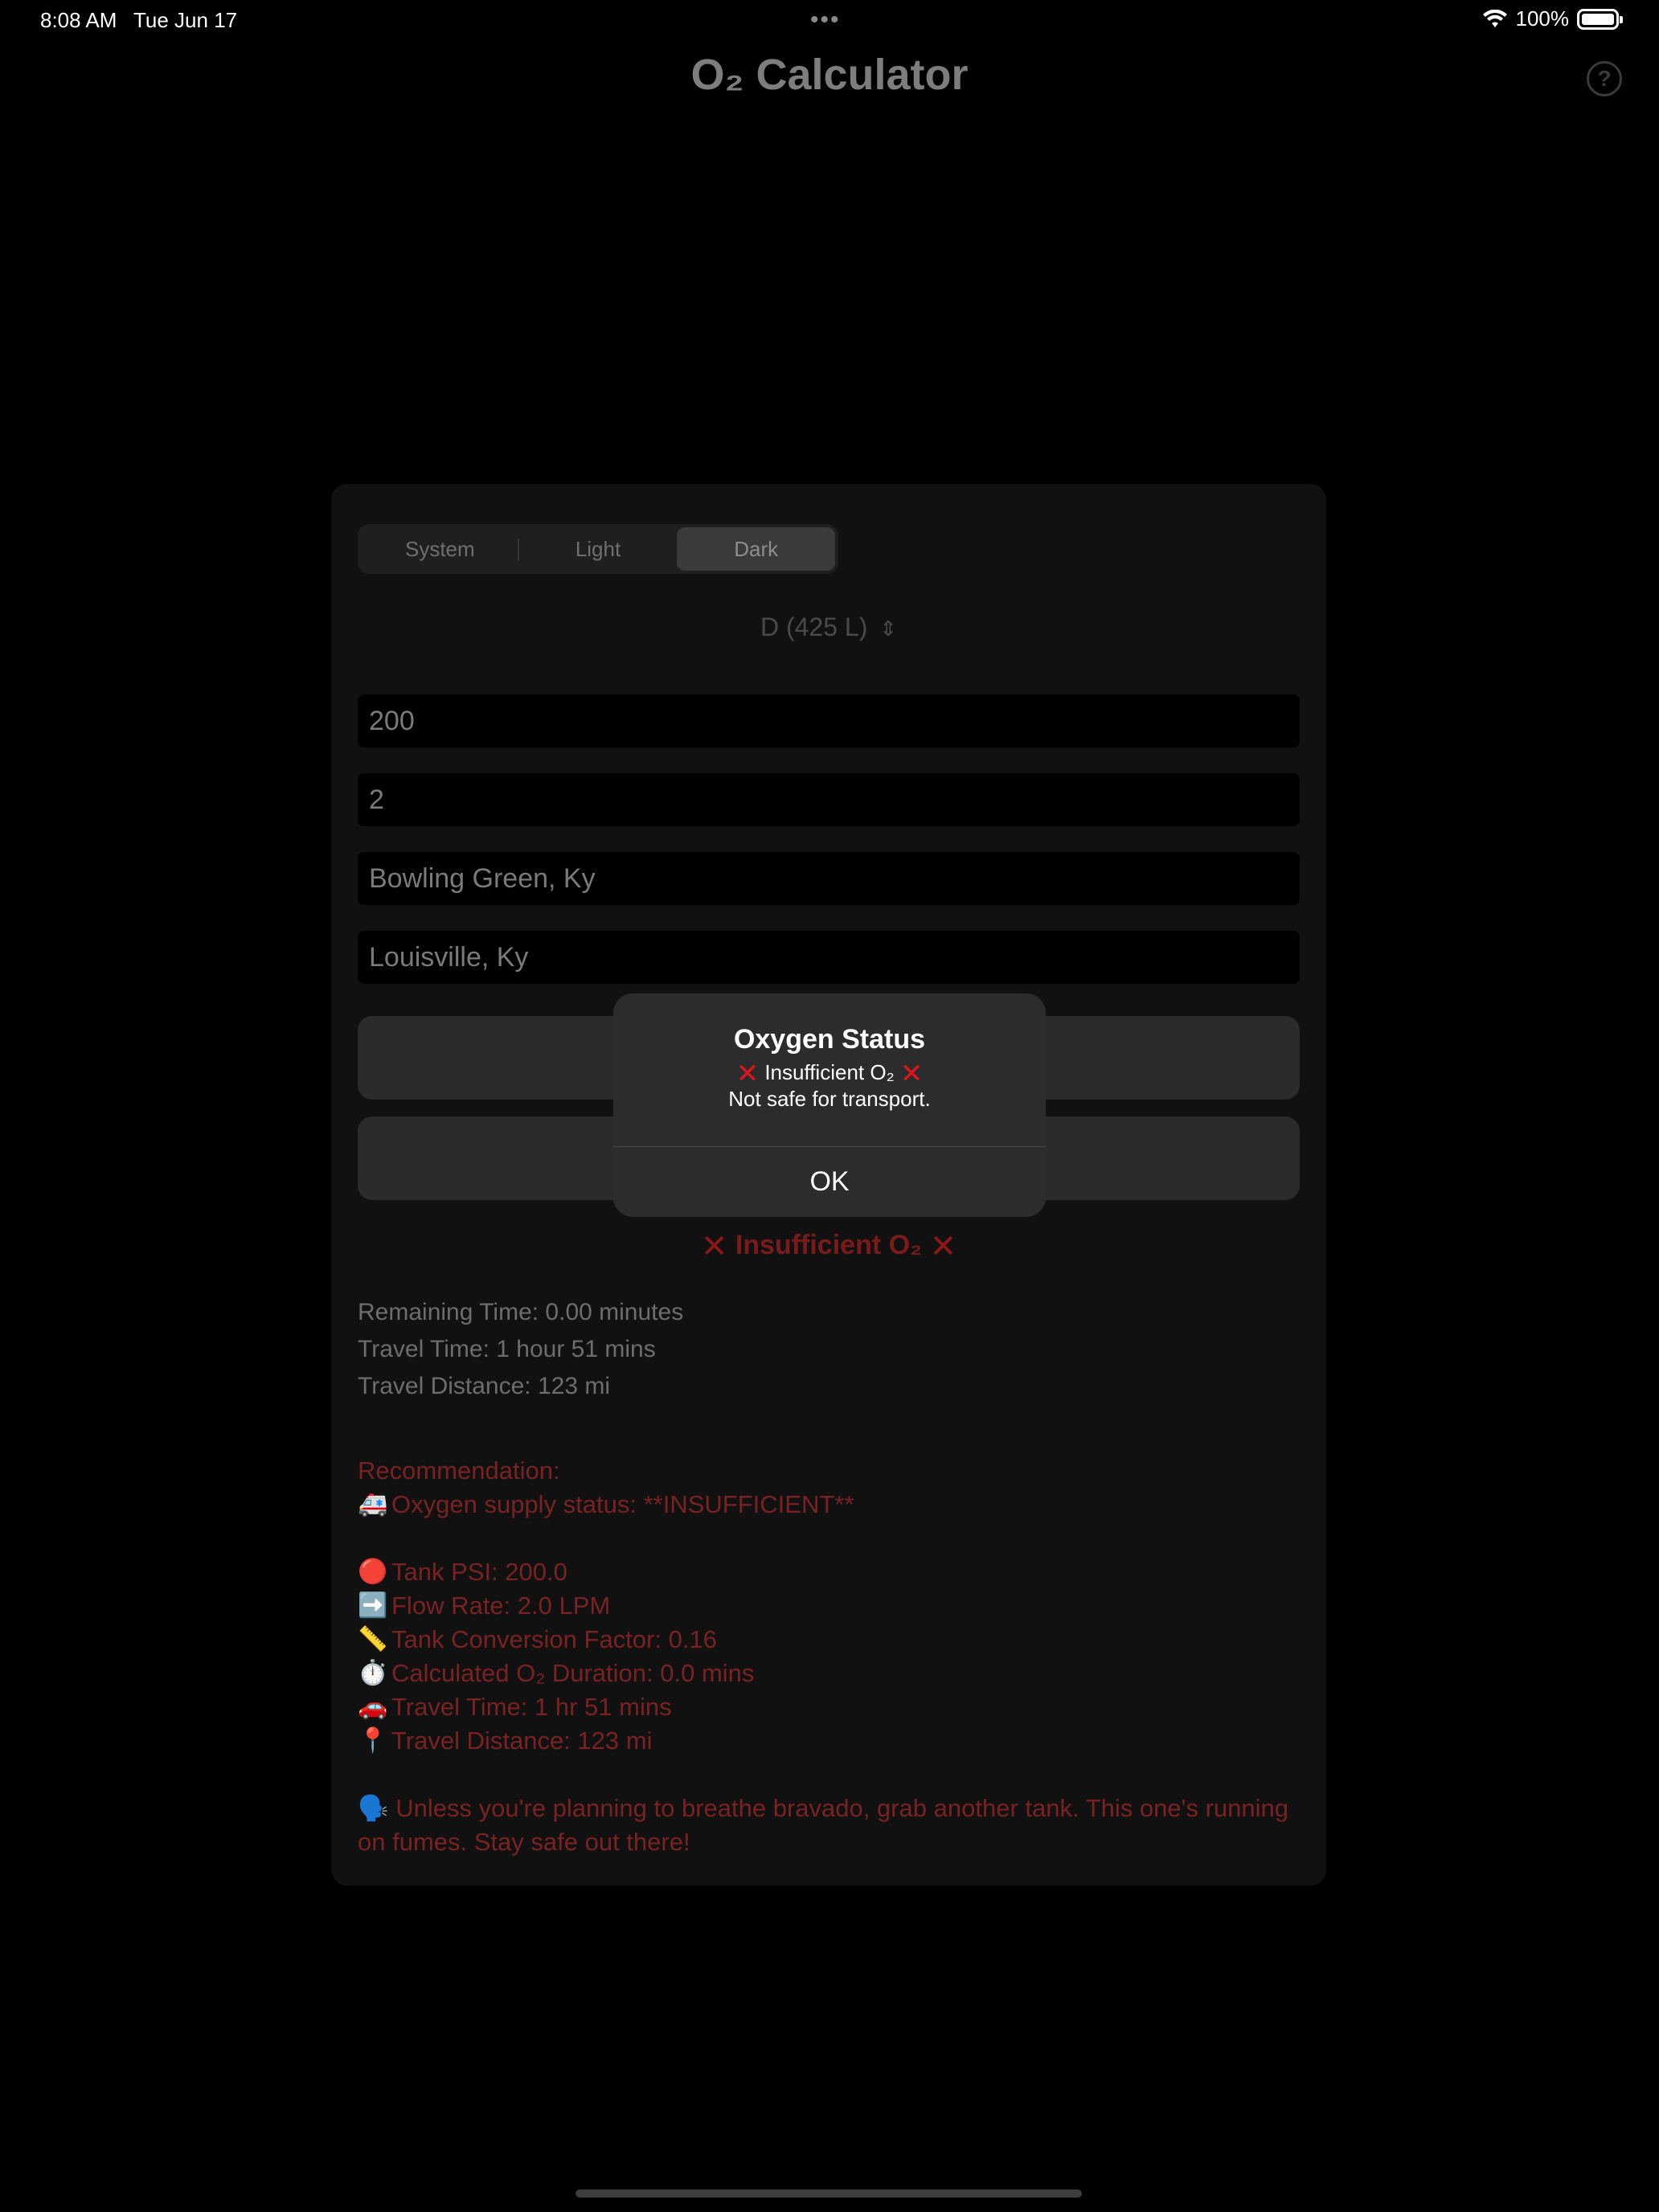 This screenshot has width=1659, height=2212. What do you see at coordinates (756, 549) in the screenshot?
I see `segment-dark: Dark` at bounding box center [756, 549].